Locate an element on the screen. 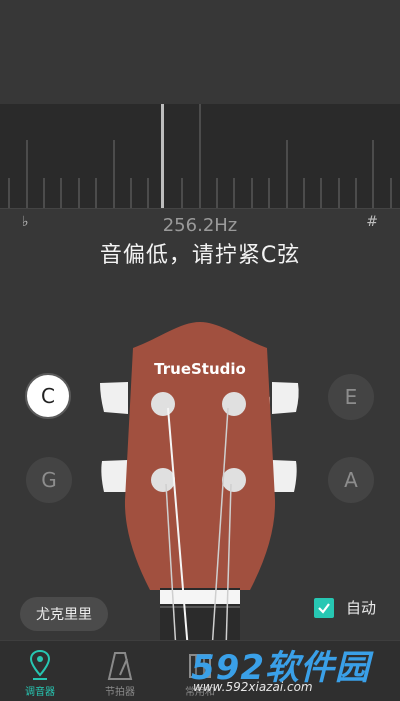 The image size is (400, 701). tab-metronome-label: 节拍器 is located at coordinates (120, 692).